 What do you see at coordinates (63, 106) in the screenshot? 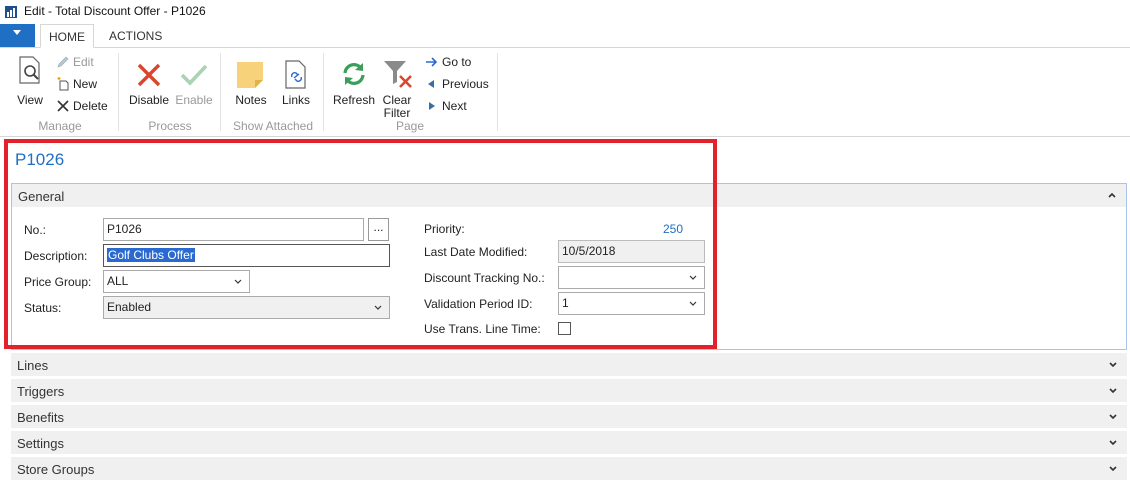
I see `delete-x-icon` at bounding box center [63, 106].